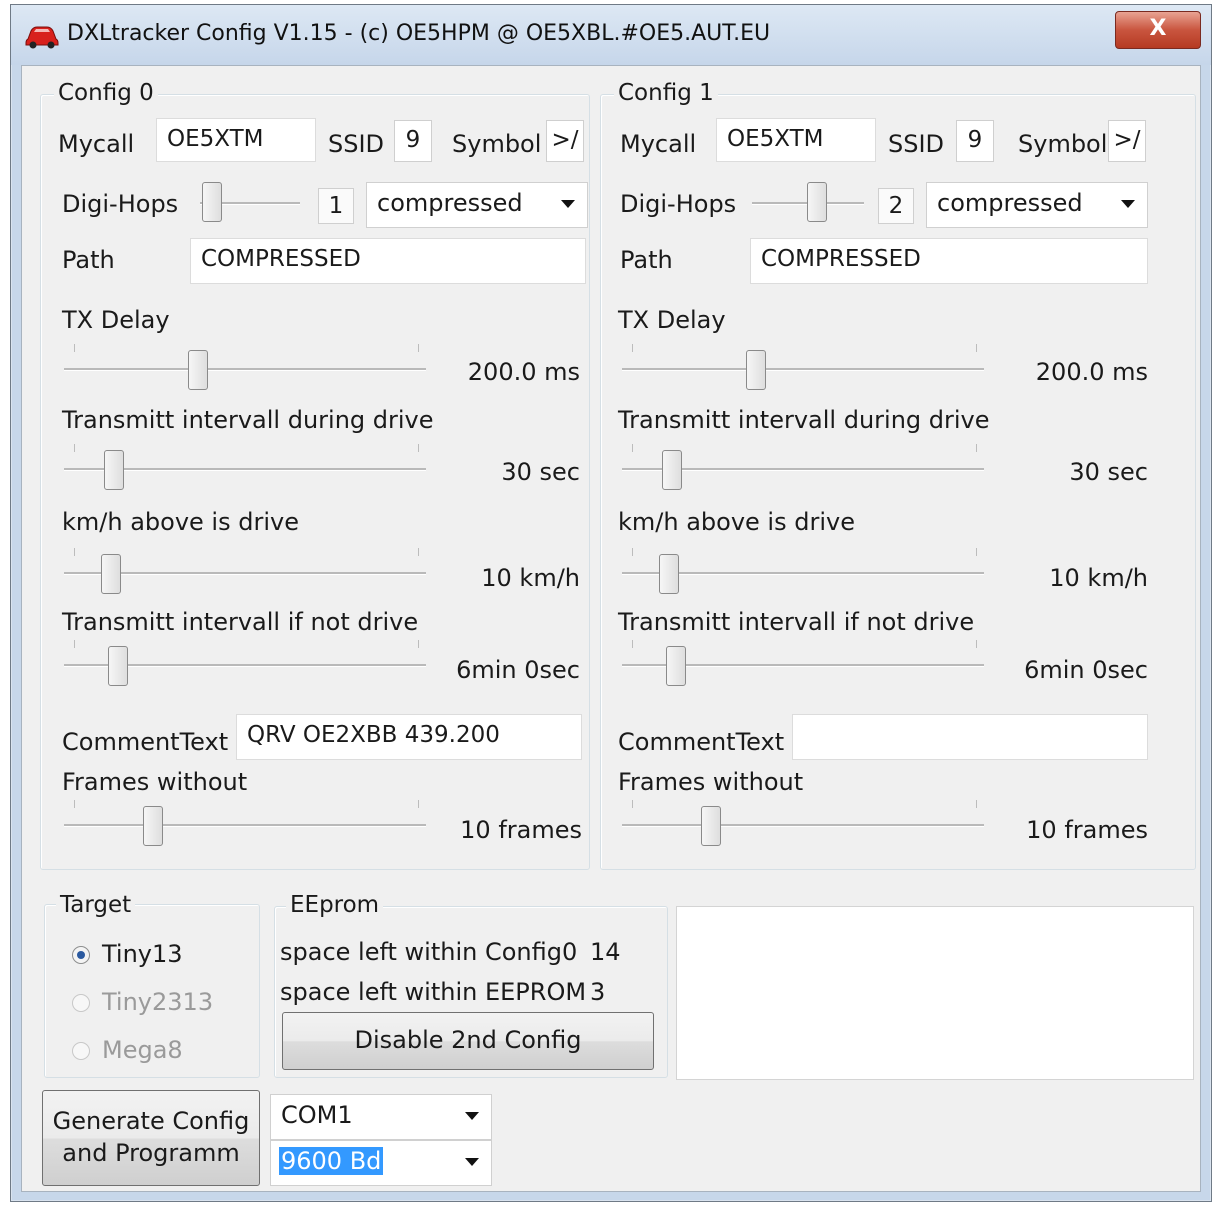 The width and height of the screenshot is (1214, 1205). I want to click on interval-nodrive-label: Transmitt intervall if not drive, so click(240, 622).